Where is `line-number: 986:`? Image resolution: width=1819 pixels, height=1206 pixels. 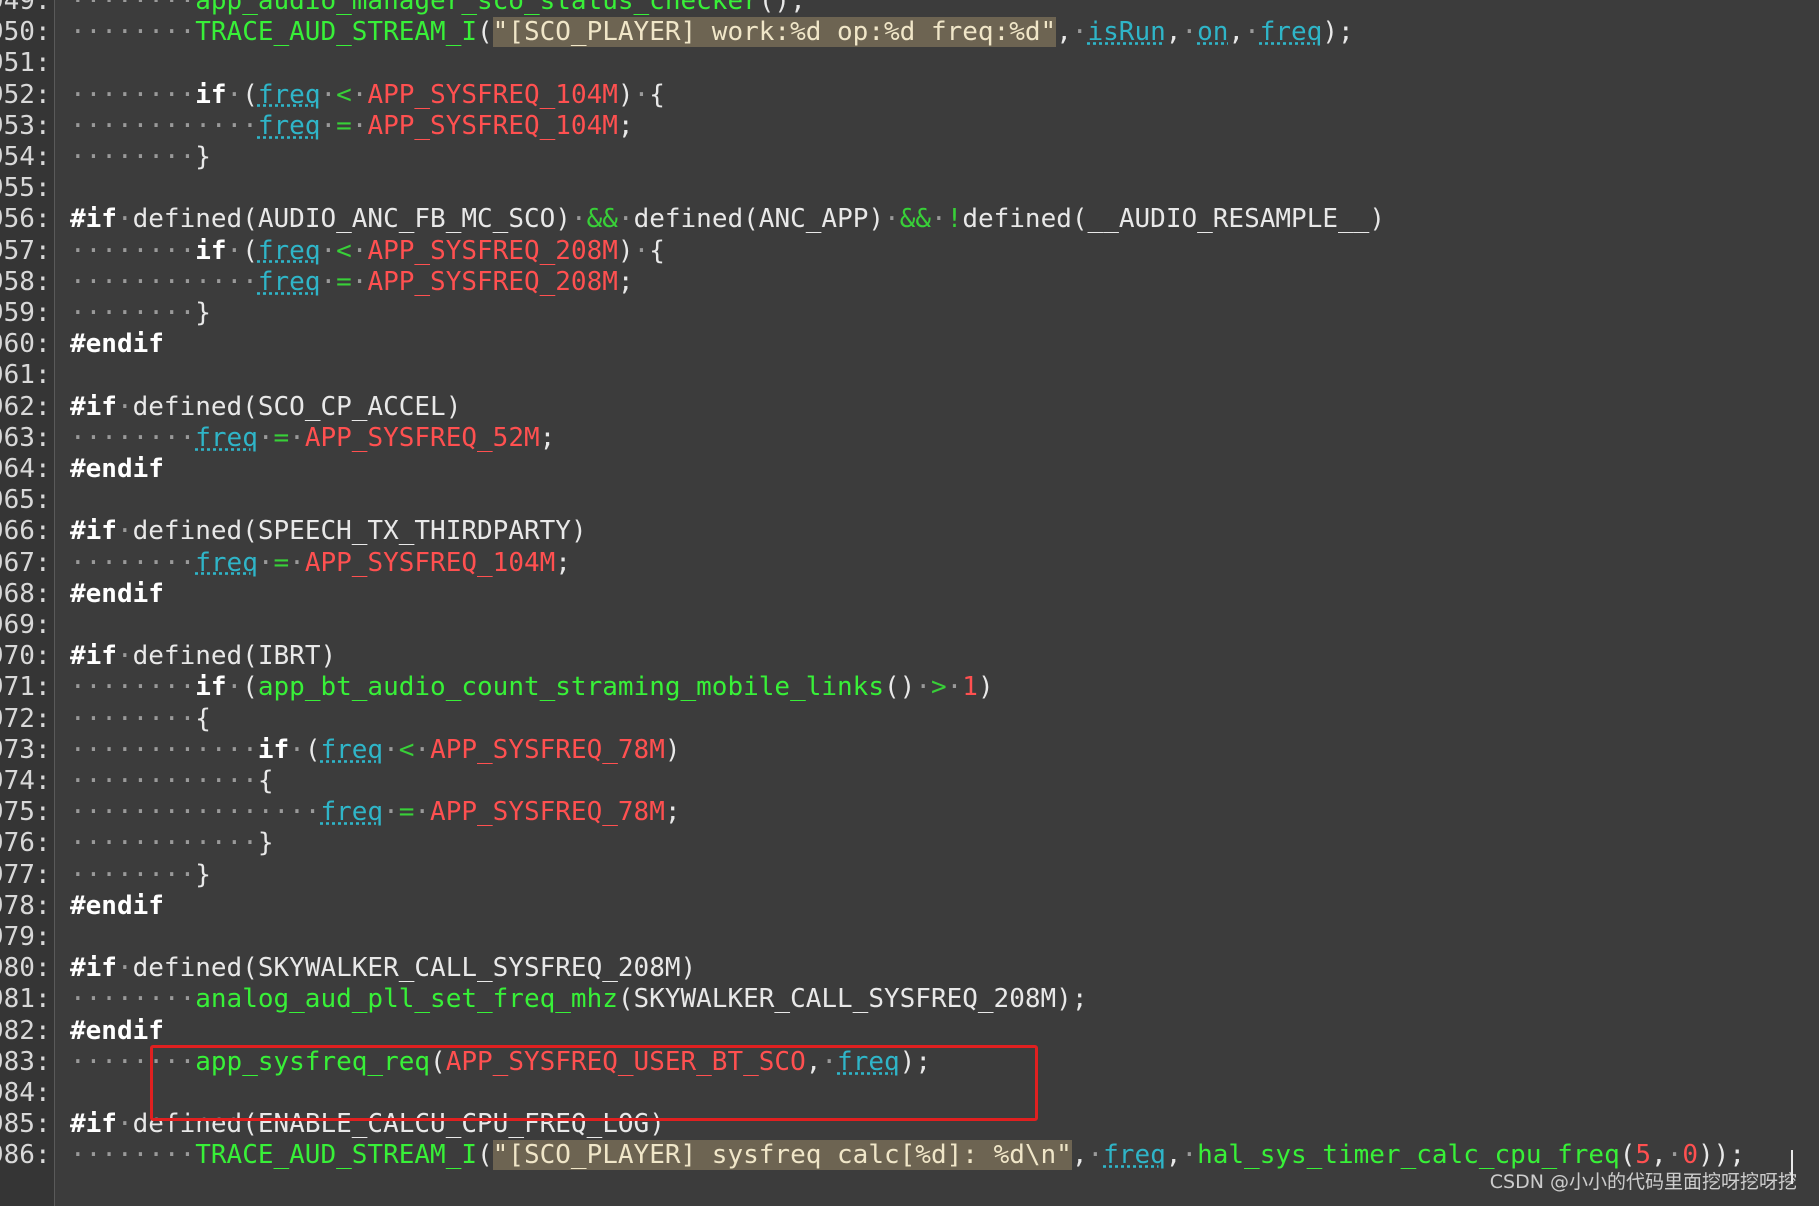 line-number: 986: is located at coordinates (25, 1155).